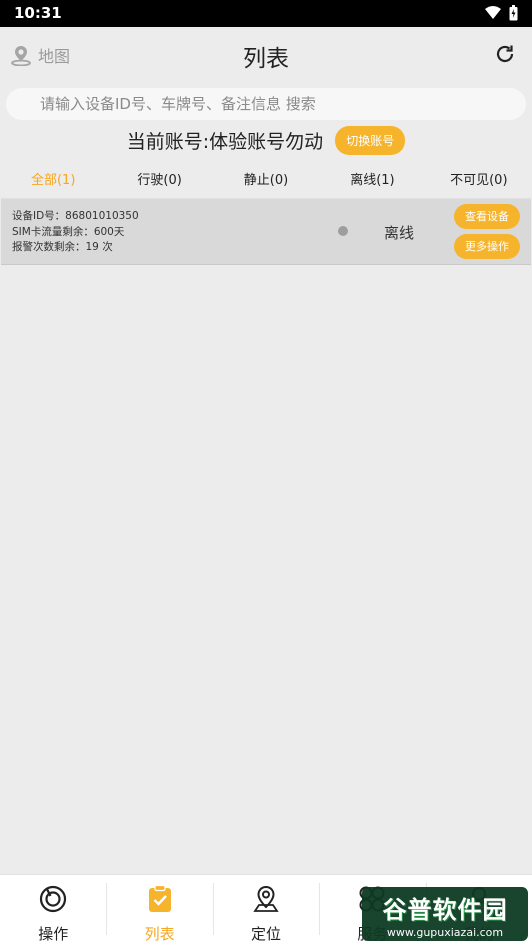 This screenshot has width=532, height=945. What do you see at coordinates (68, 231) in the screenshot?
I see `sim-remaining: SIM卡流量剩余：600天` at bounding box center [68, 231].